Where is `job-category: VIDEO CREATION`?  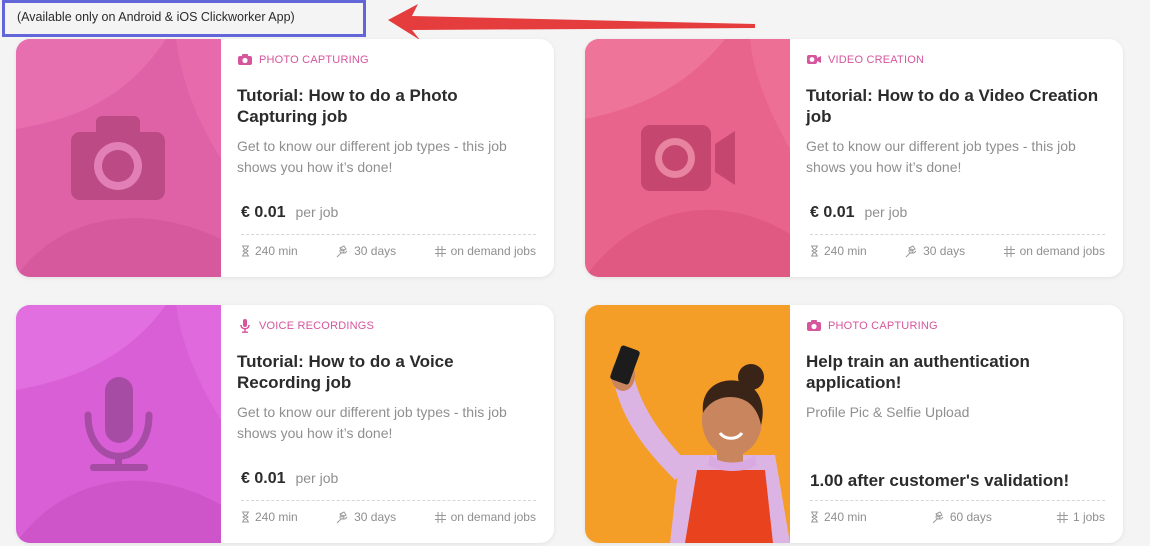 job-category: VIDEO CREATION is located at coordinates (865, 59).